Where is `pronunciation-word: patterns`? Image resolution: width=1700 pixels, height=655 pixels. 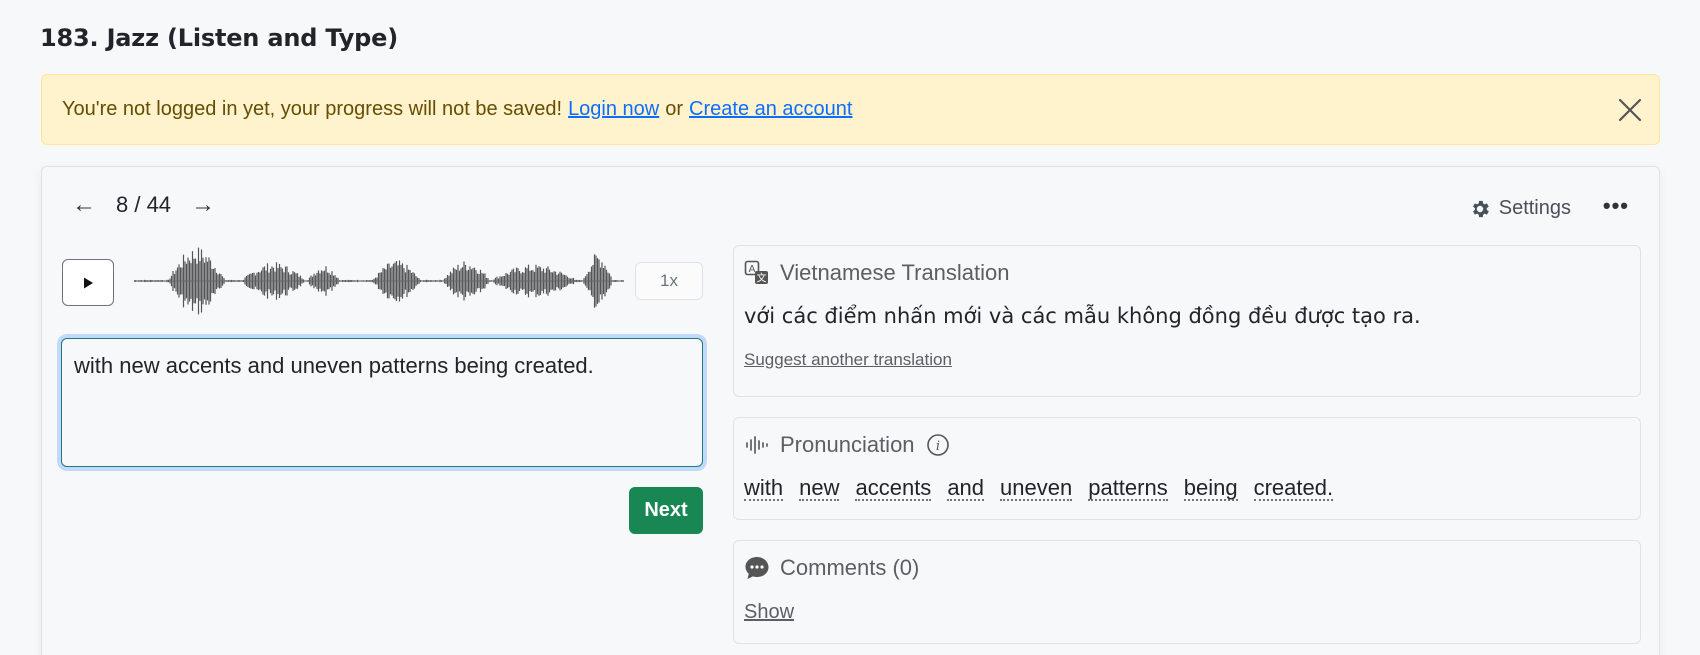 pronunciation-word: patterns is located at coordinates (1128, 489).